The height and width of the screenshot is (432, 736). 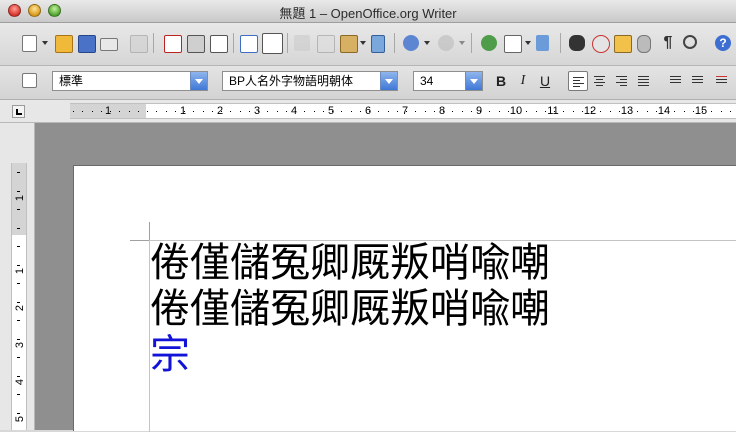 I want to click on clone-formatting-icon, so click(x=378, y=44).